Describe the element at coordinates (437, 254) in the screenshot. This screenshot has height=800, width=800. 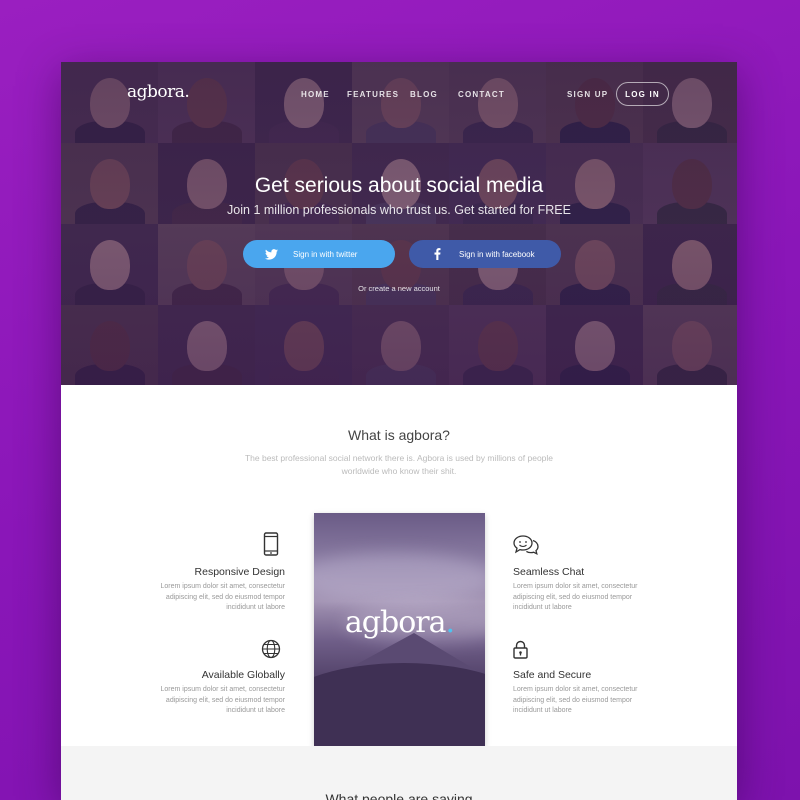
I see `facebook-icon` at that location.